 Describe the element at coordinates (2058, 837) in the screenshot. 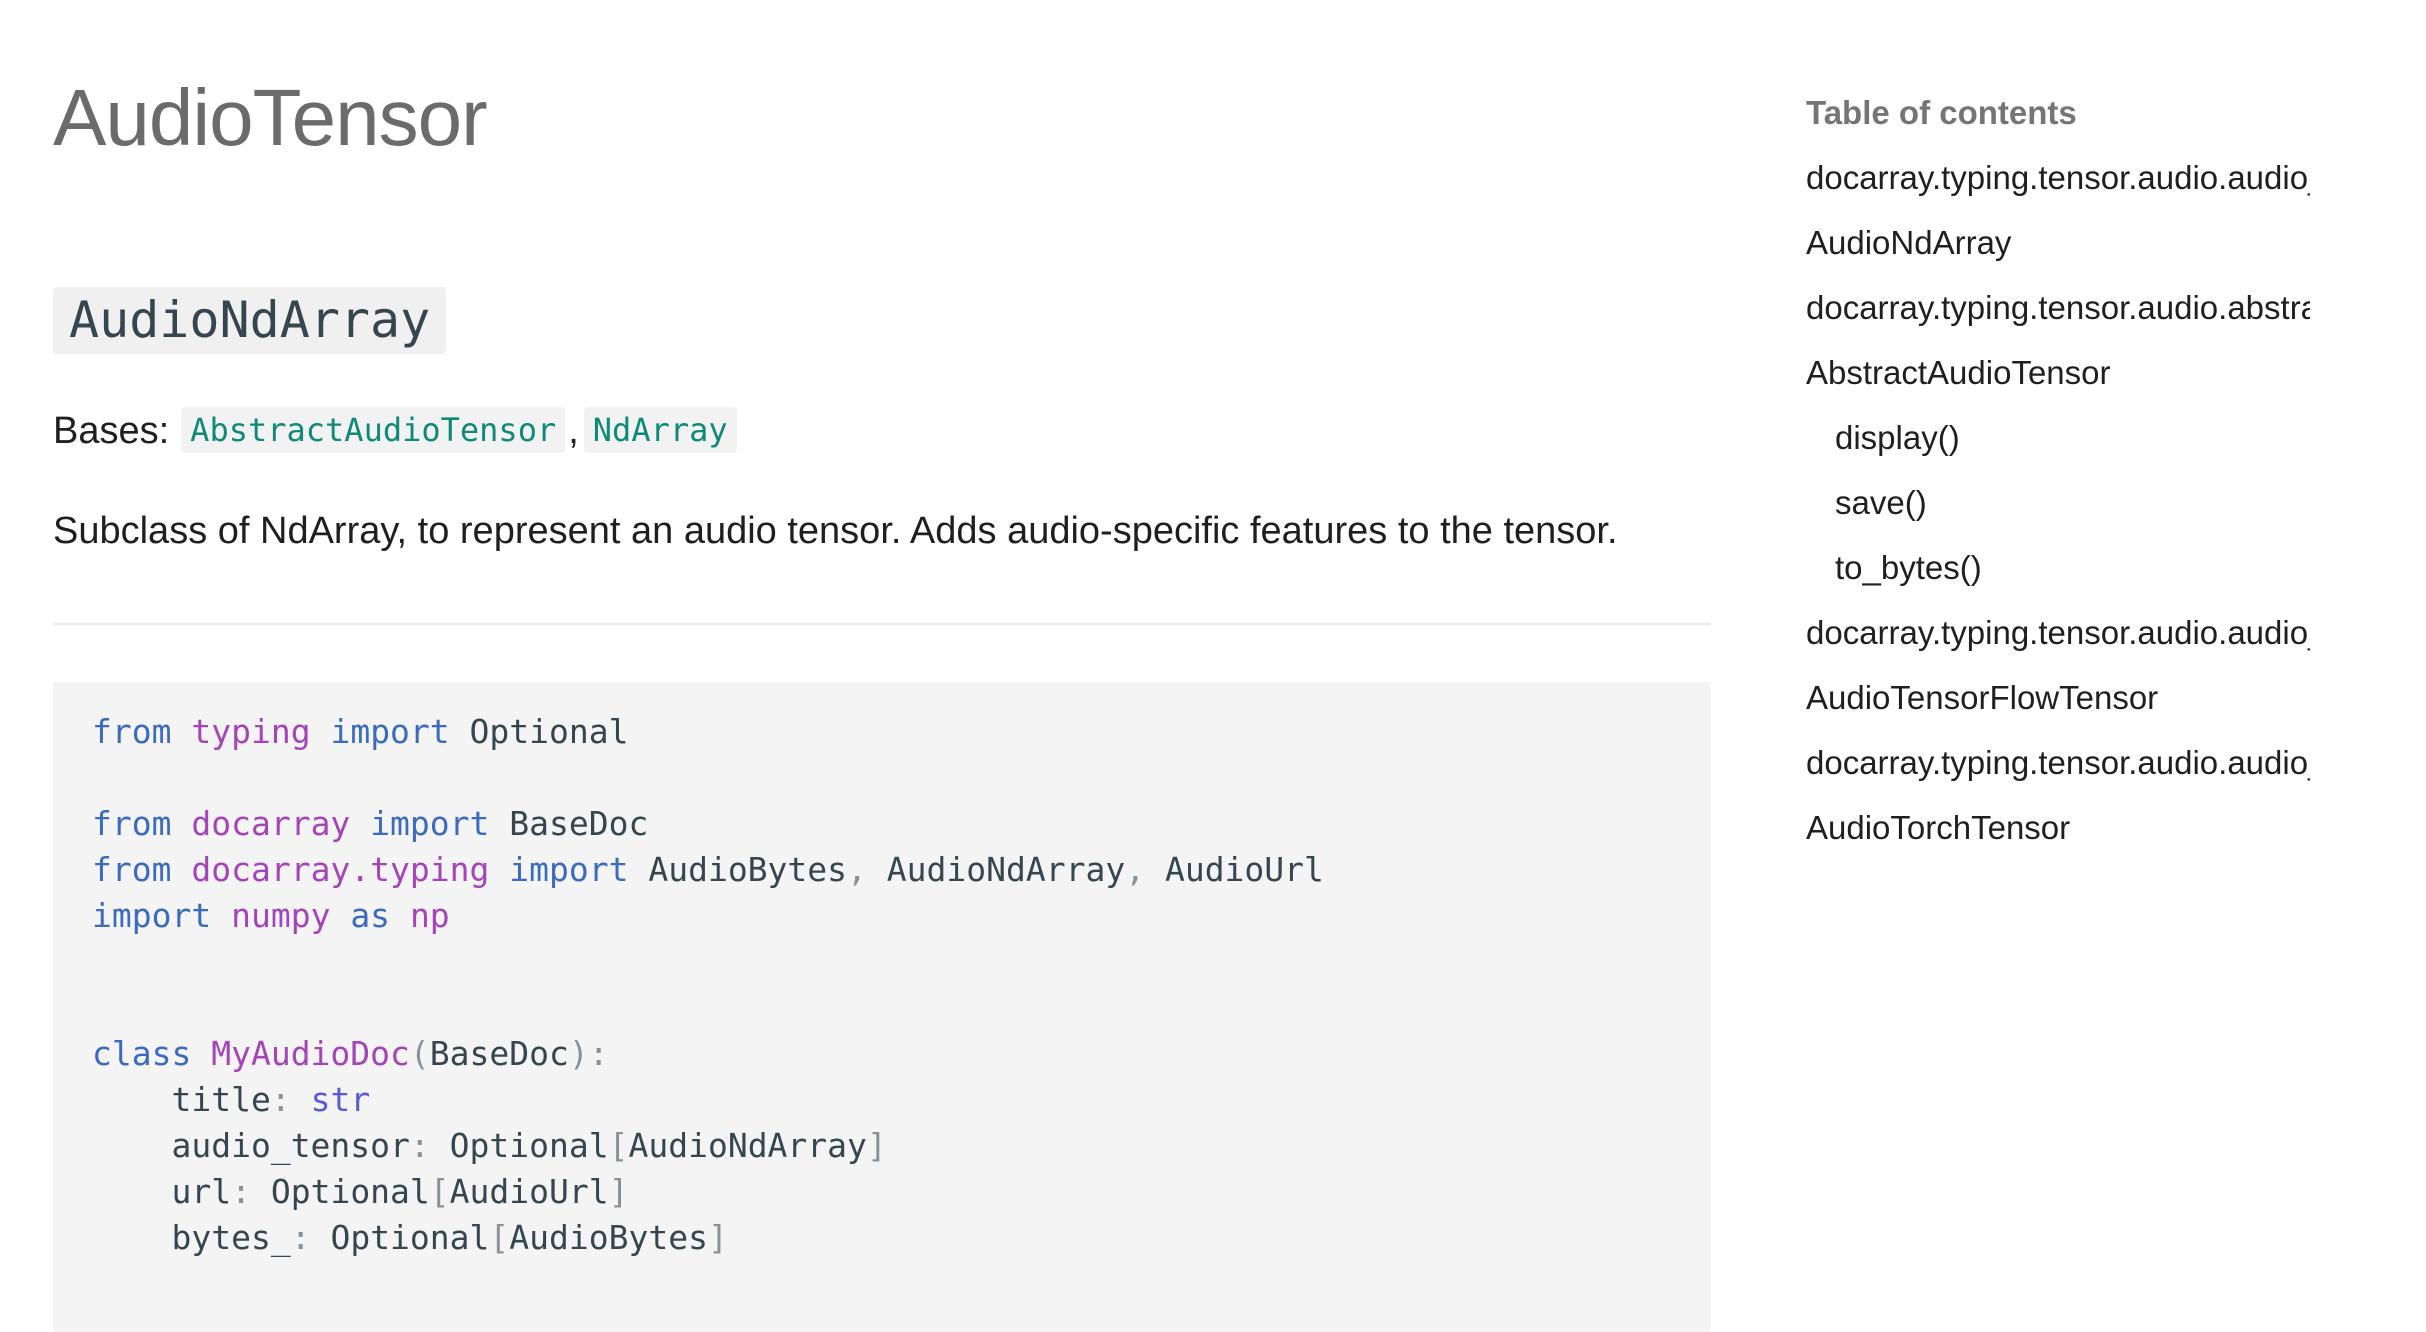

I see `toc-item-audio-torch-tensor: AudioTorchTensor` at that location.